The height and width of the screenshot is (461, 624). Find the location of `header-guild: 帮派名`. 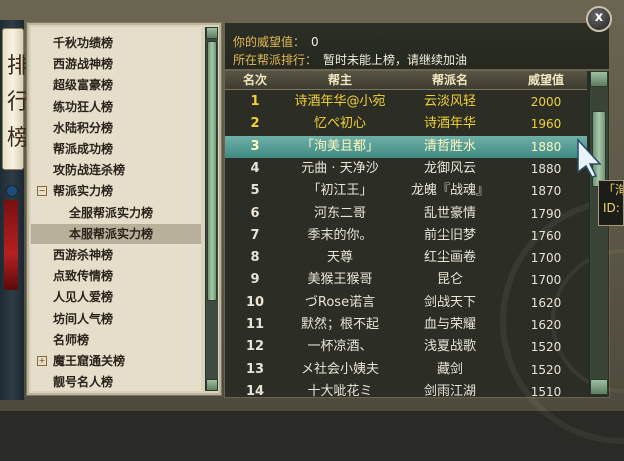

header-guild: 帮派名 is located at coordinates (450, 80).